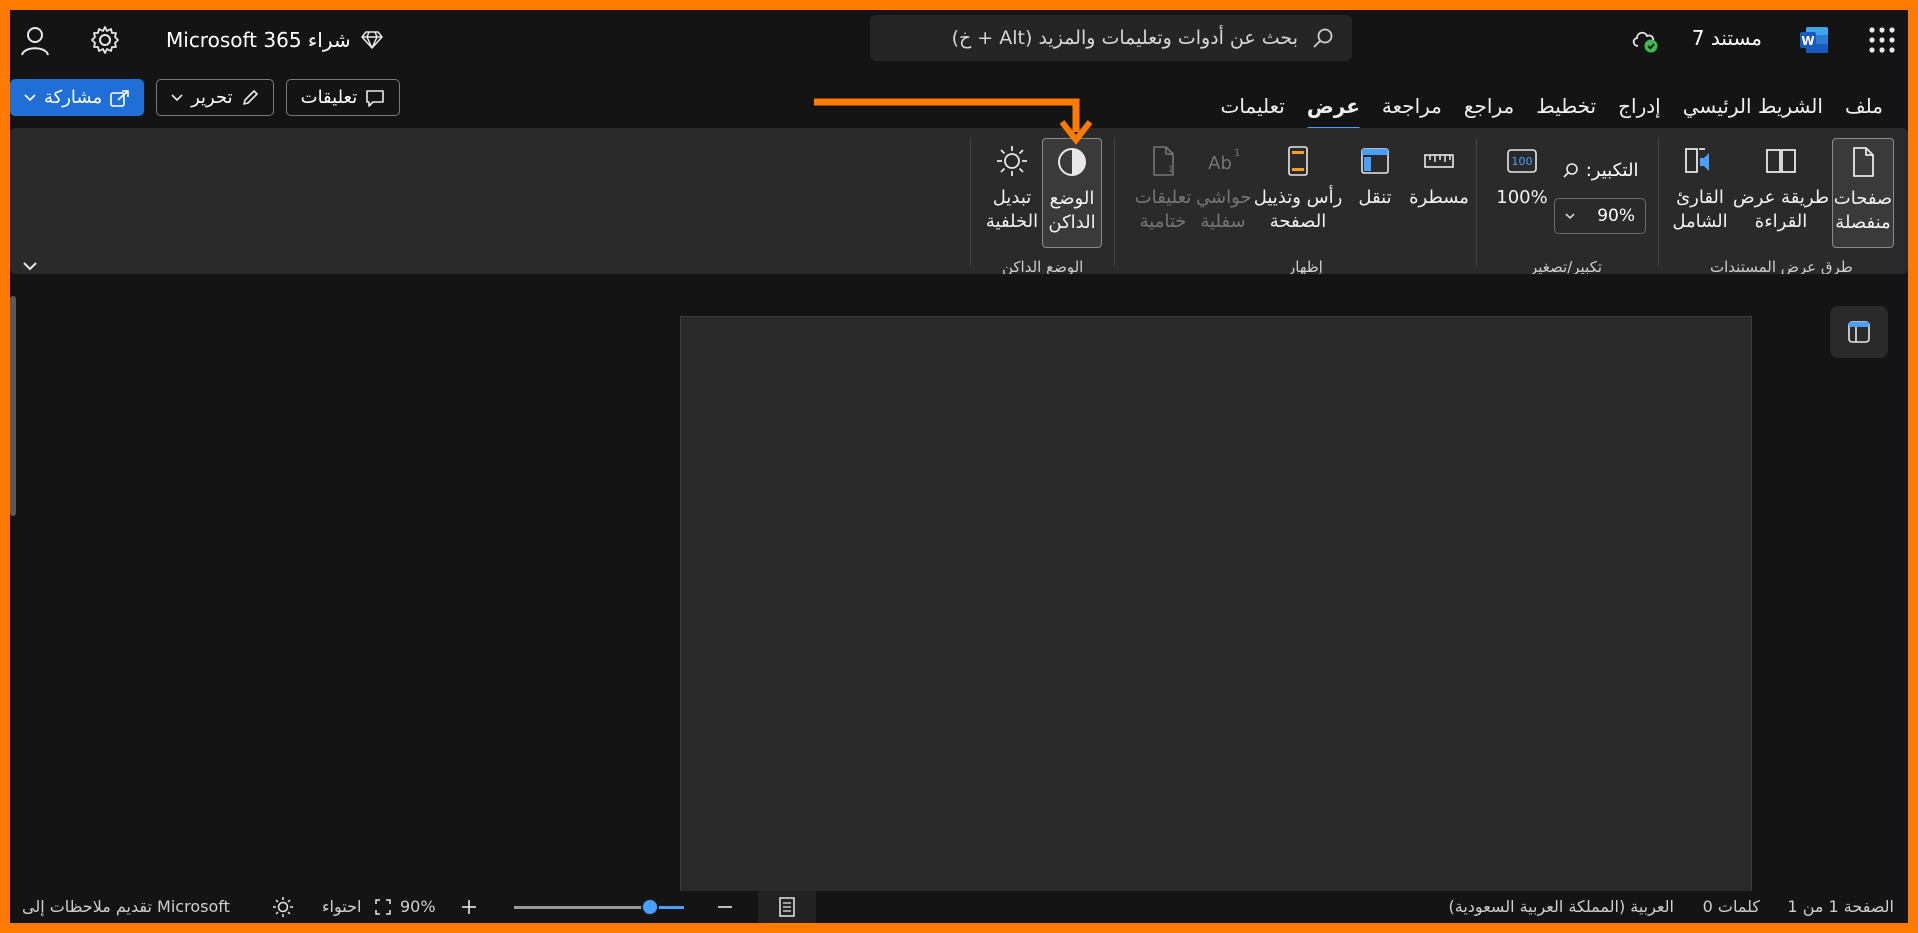 The height and width of the screenshot is (933, 1918). I want to click on tab-layout: تخطيط, so click(1566, 104).